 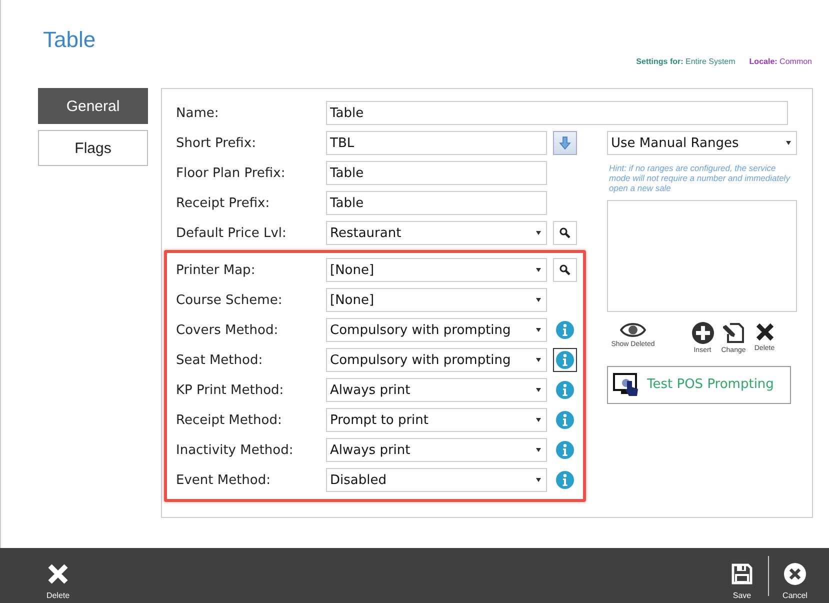 I want to click on save-button: Save, so click(x=742, y=581).